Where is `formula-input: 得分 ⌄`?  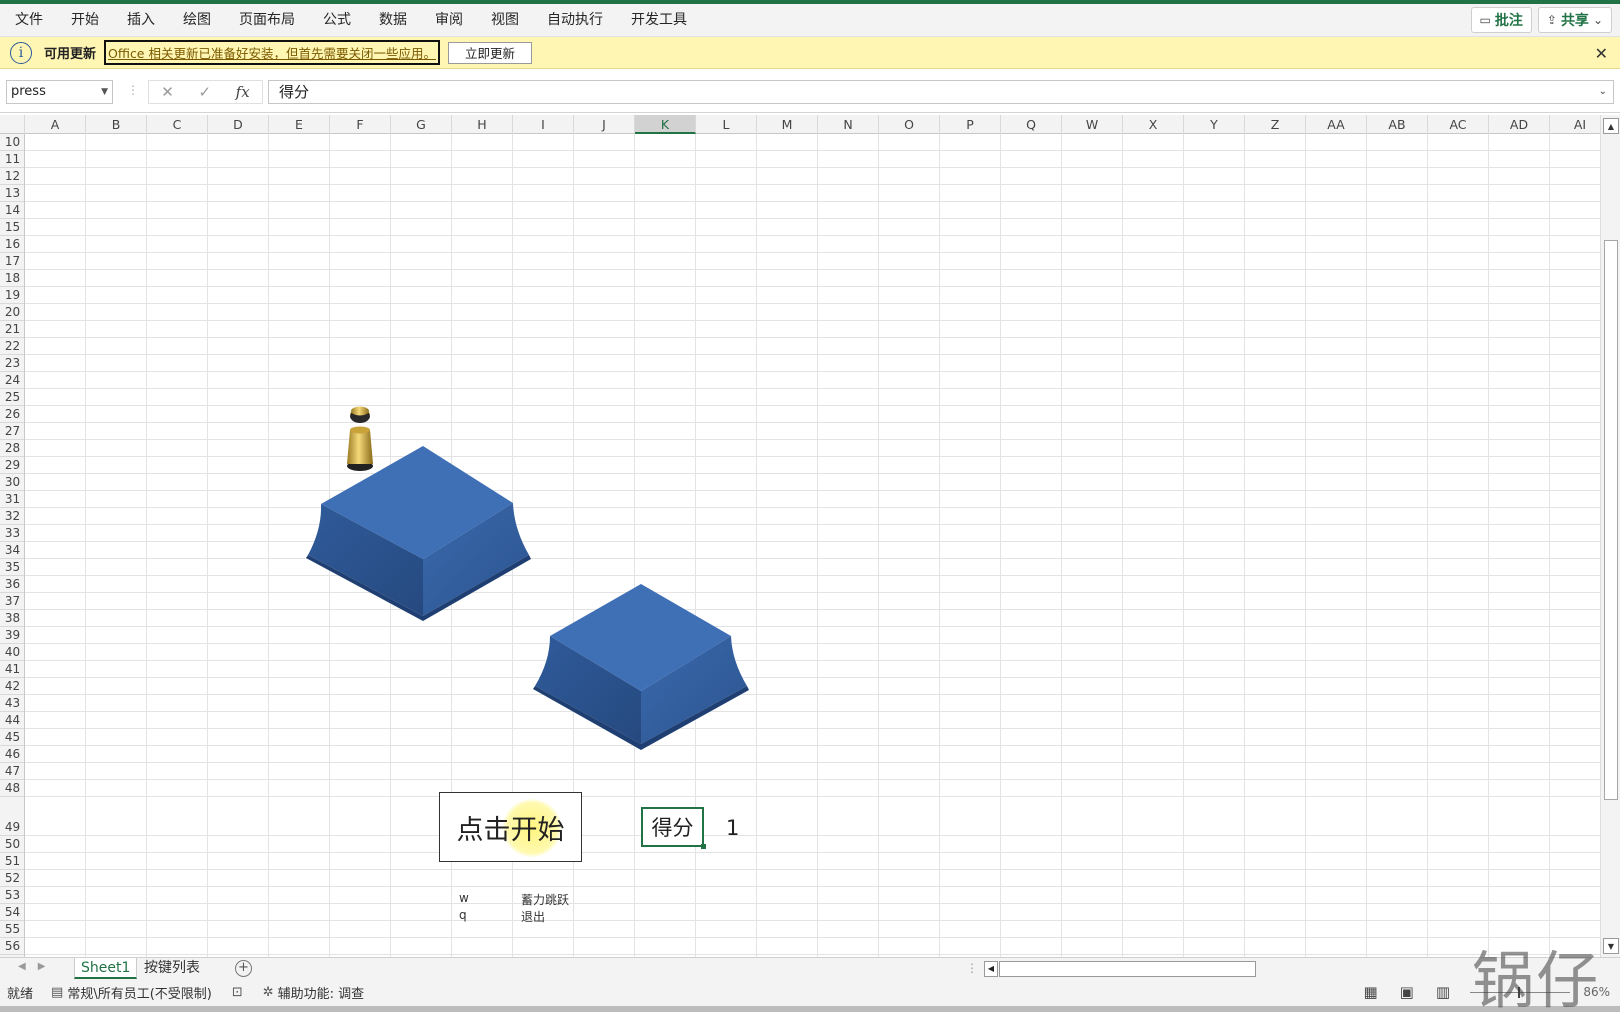
formula-input: 得分 ⌄ is located at coordinates (941, 92).